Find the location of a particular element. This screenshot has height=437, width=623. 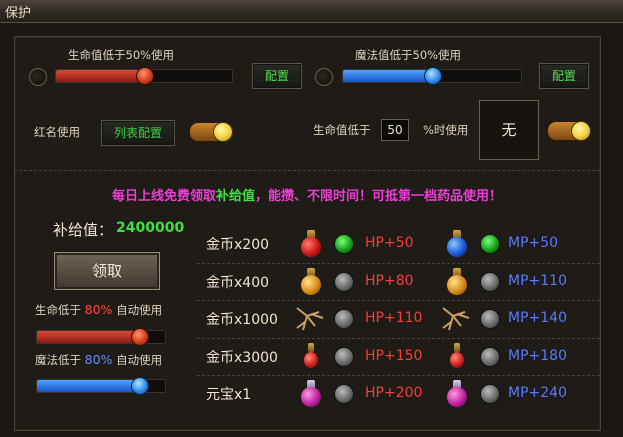

tier-row: 金币x200 HP+50 MP+50 is located at coordinates (398, 245).